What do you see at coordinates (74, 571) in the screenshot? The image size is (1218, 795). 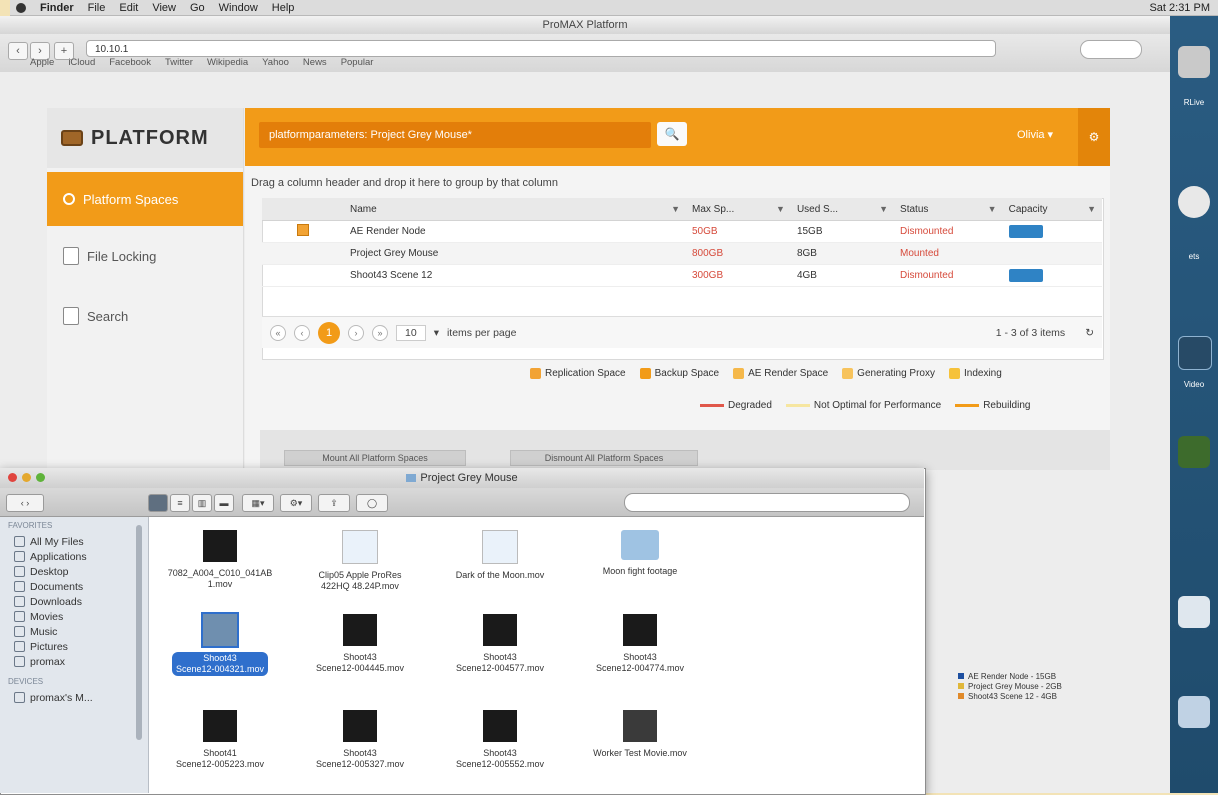 I see `sidebar-item-desktop: Desktop` at bounding box center [74, 571].